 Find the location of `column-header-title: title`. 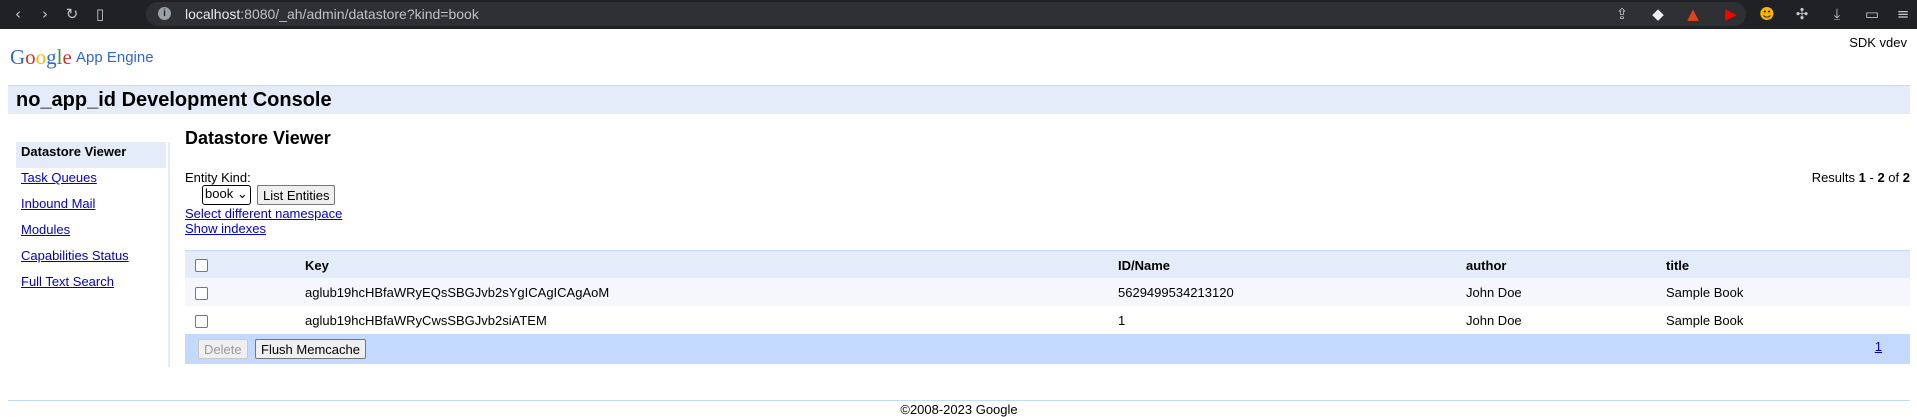

column-header-title: title is located at coordinates (1677, 265).